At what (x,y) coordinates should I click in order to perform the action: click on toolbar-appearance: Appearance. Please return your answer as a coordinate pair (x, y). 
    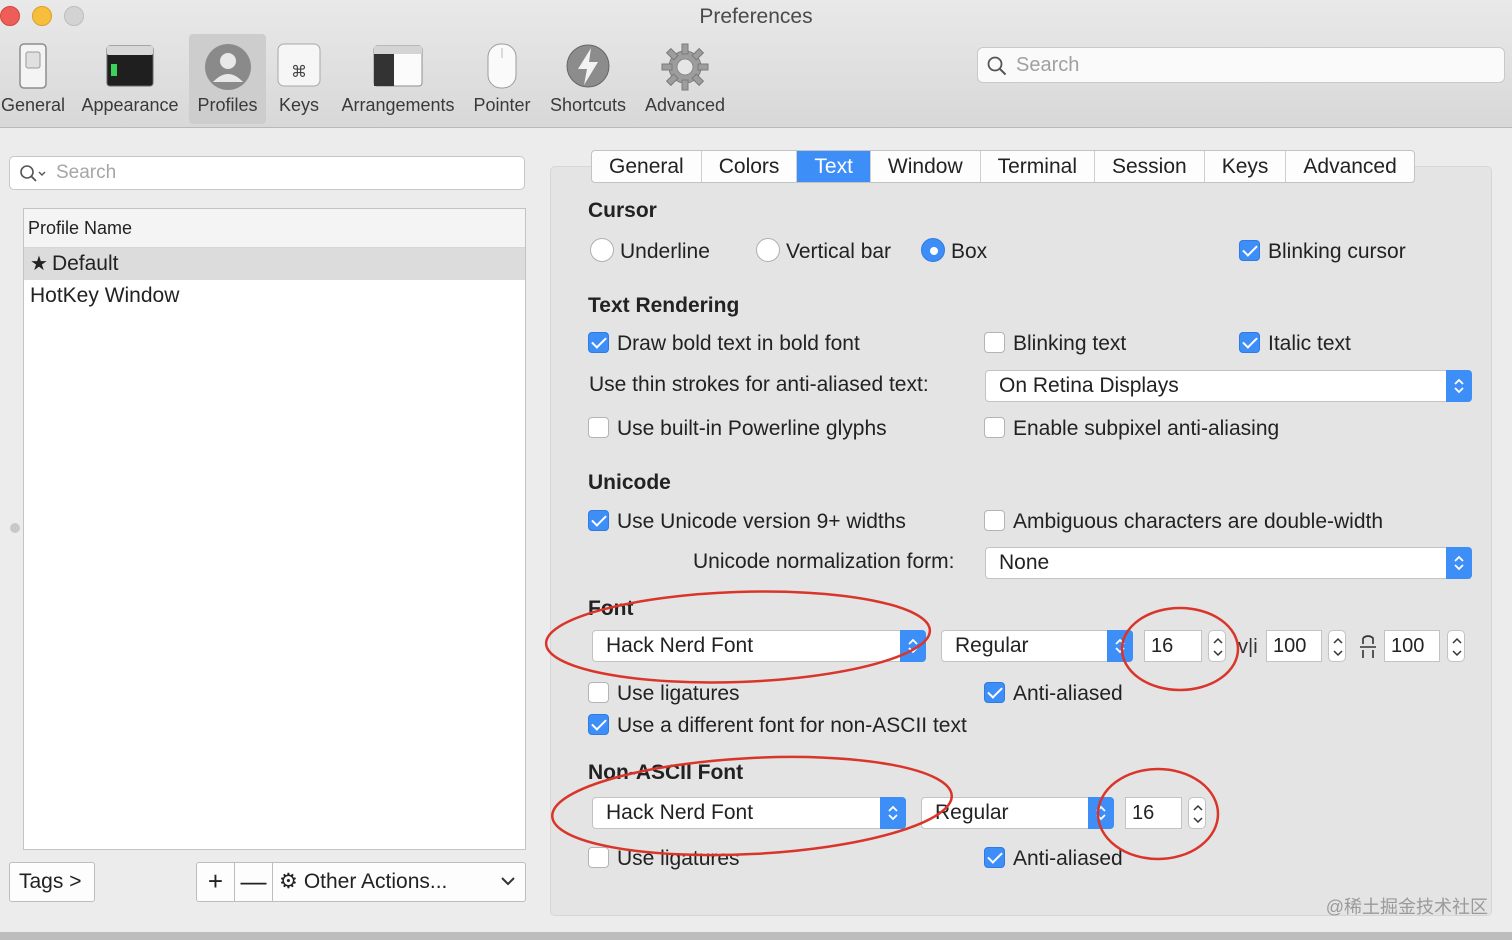
    Looking at the image, I should click on (130, 79).